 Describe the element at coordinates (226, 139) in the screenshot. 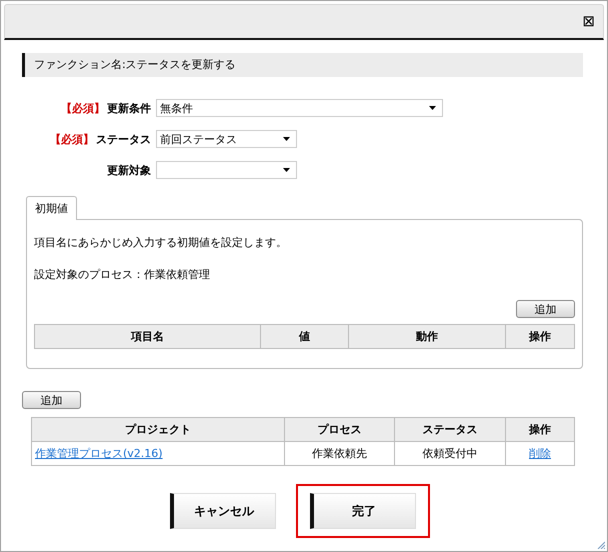

I see `dropdown: 前回ステータス` at that location.